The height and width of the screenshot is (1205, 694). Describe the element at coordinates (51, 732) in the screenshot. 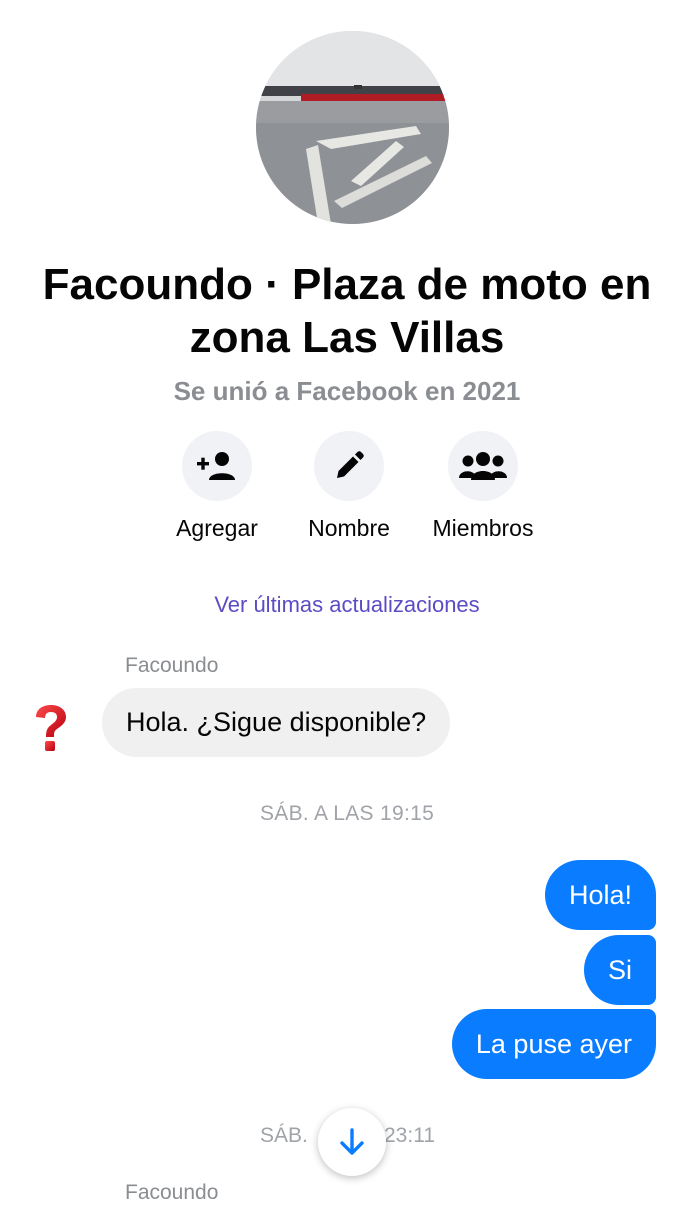

I see `question-mark-icon` at that location.